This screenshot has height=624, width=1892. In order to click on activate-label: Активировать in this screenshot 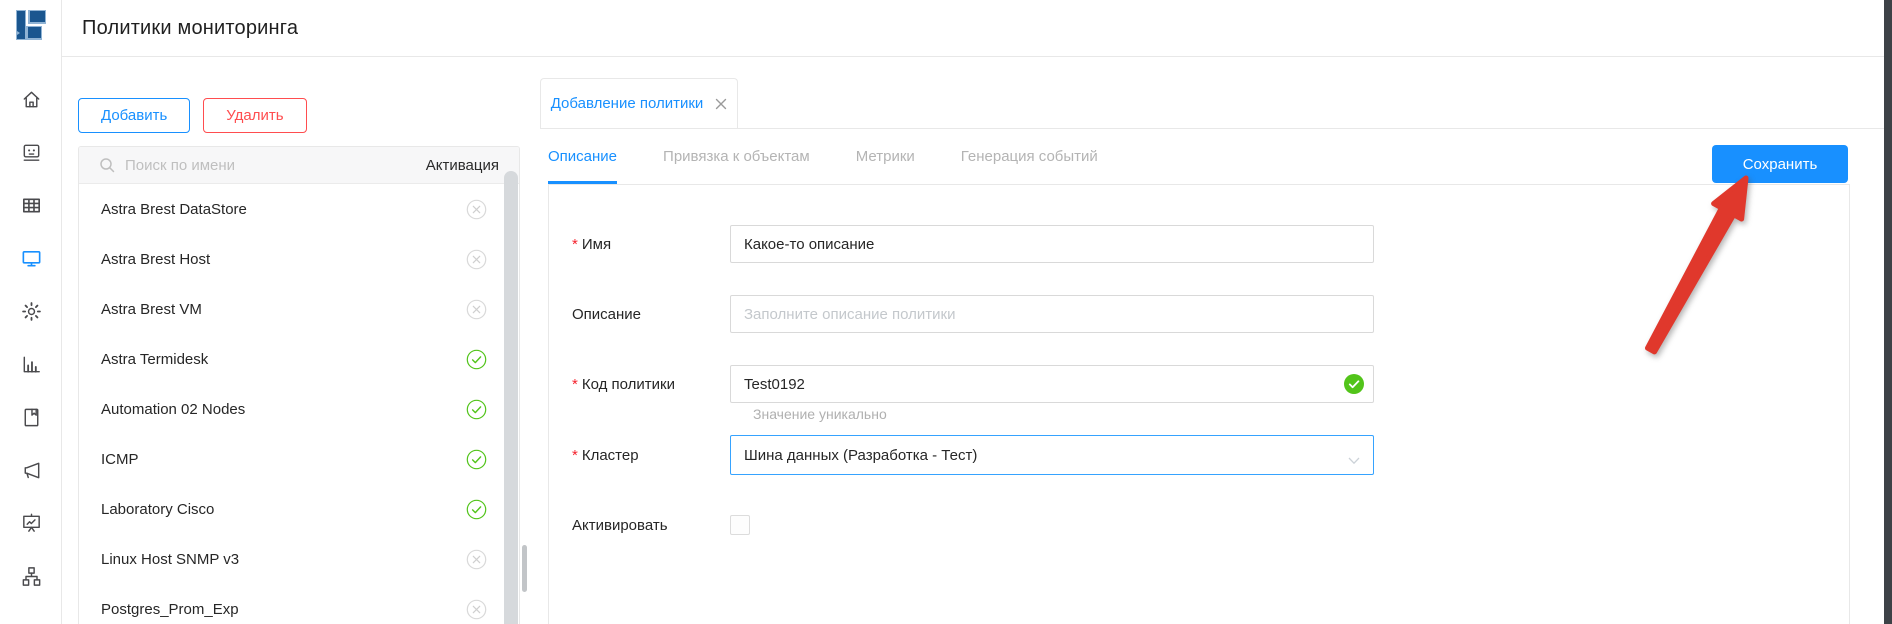, I will do `click(620, 525)`.